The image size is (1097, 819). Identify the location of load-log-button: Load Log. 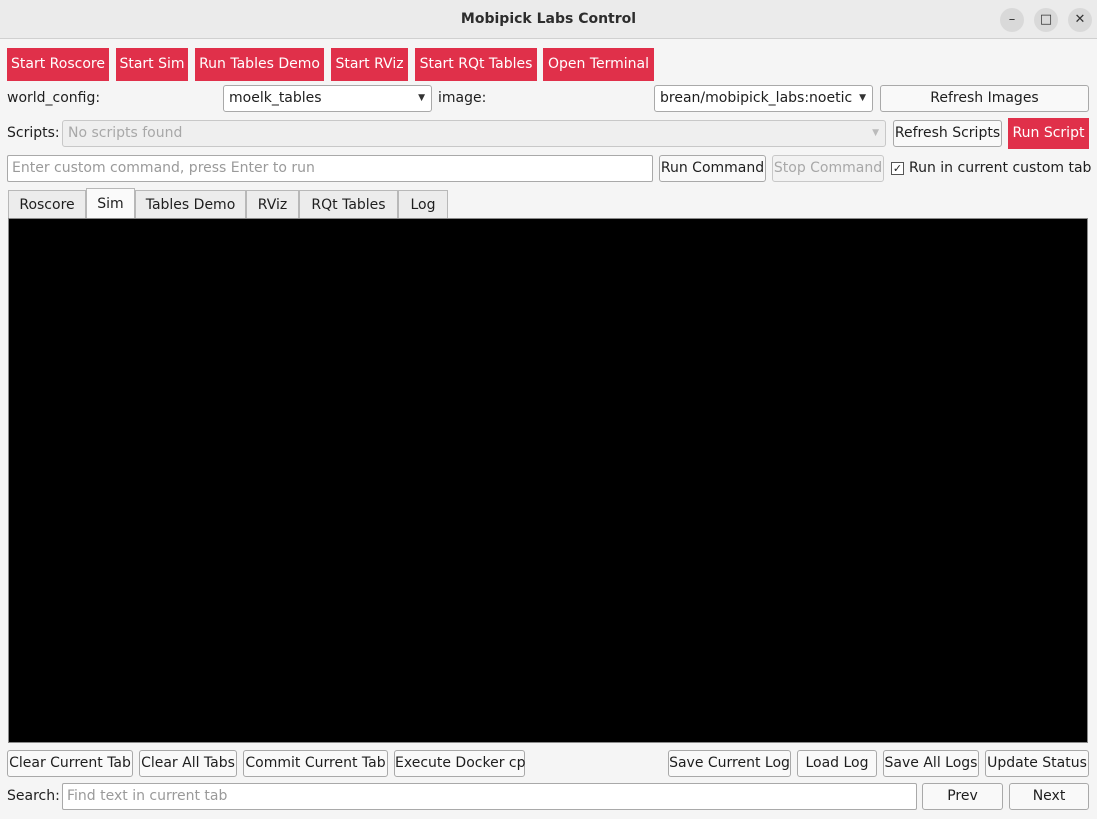
(837, 763).